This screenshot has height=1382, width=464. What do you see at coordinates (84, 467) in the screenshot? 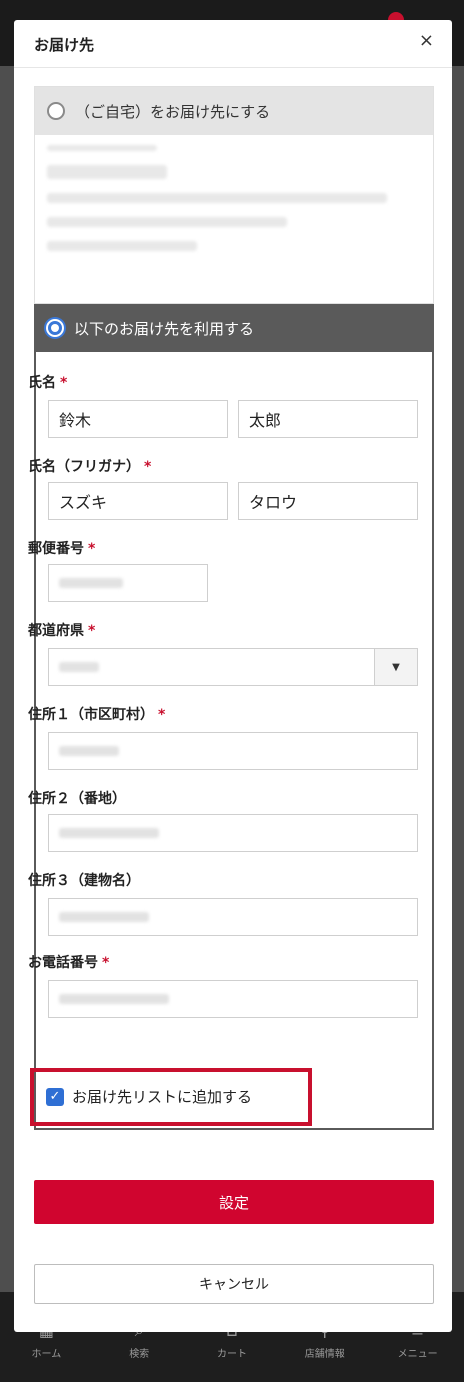
I see `kana-label-text: 氏名（フリガナ）` at bounding box center [84, 467].